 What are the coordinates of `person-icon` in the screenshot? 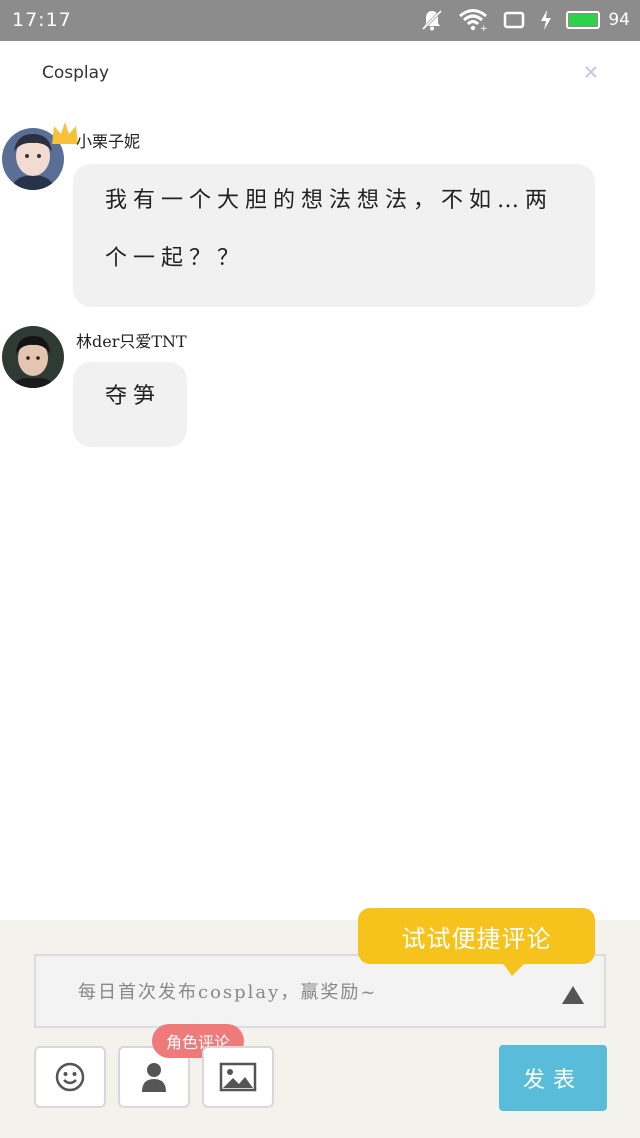 It's located at (154, 1077).